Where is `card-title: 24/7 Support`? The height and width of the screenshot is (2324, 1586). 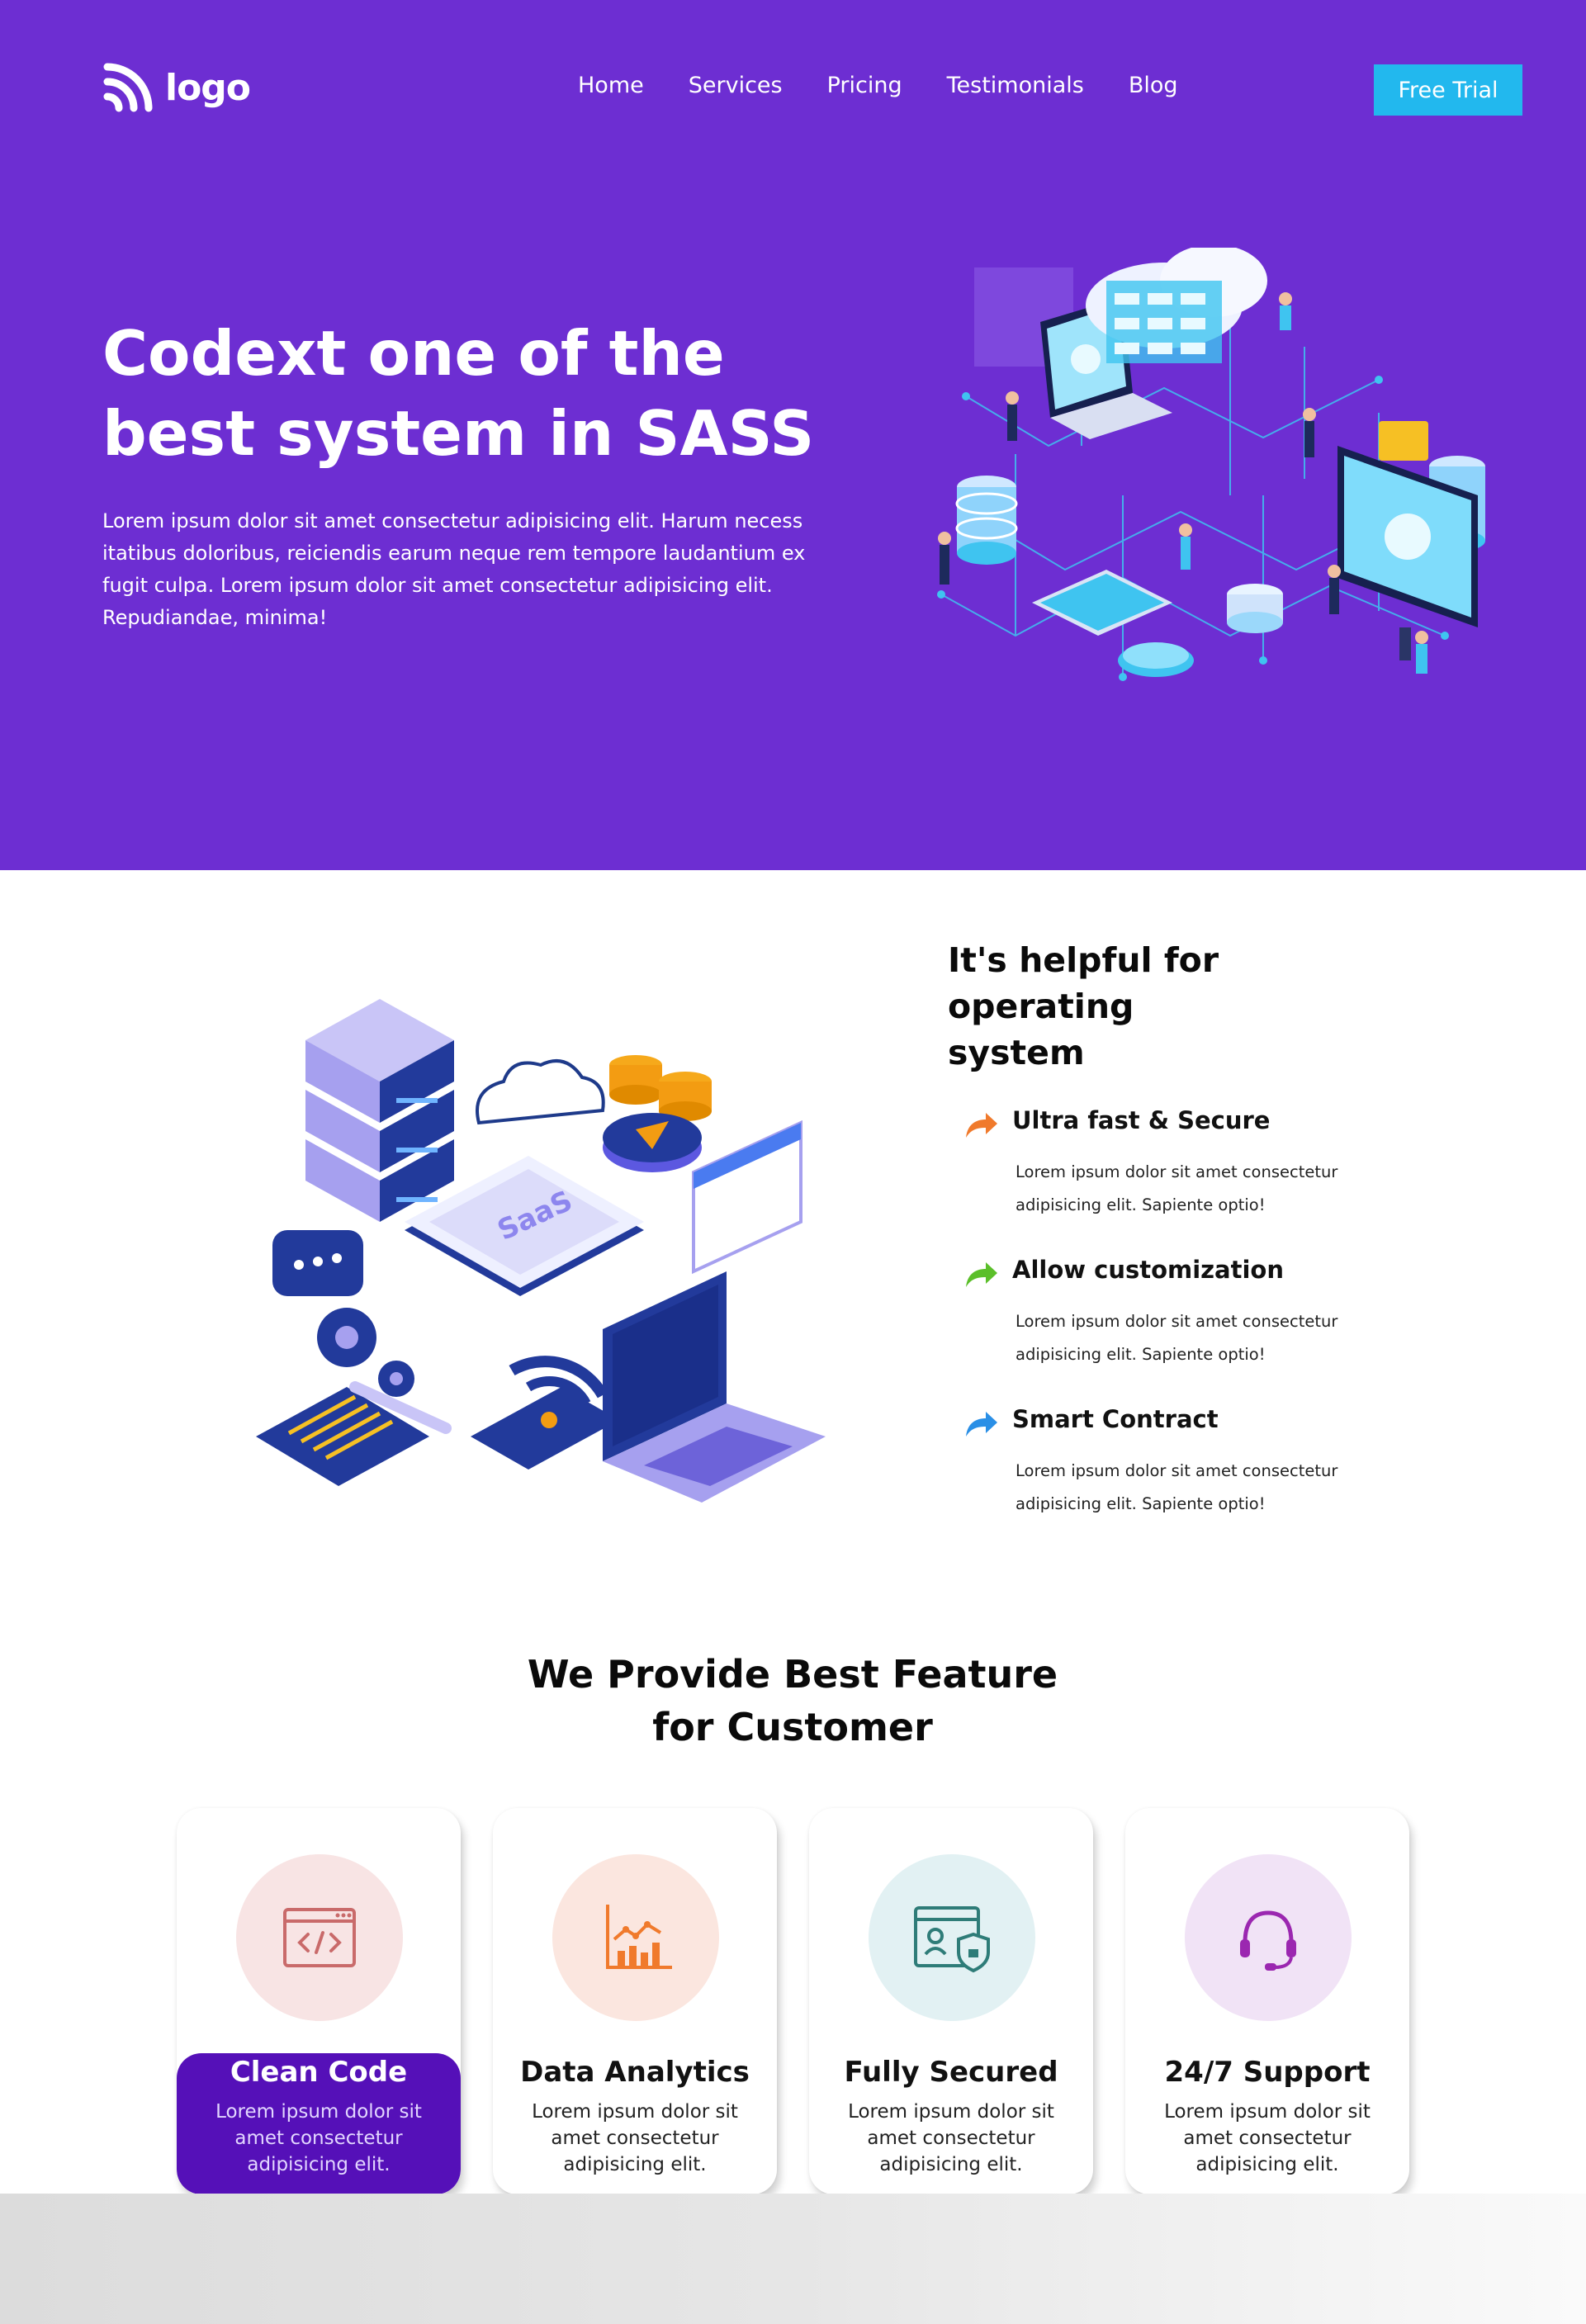 card-title: 24/7 Support is located at coordinates (1267, 2073).